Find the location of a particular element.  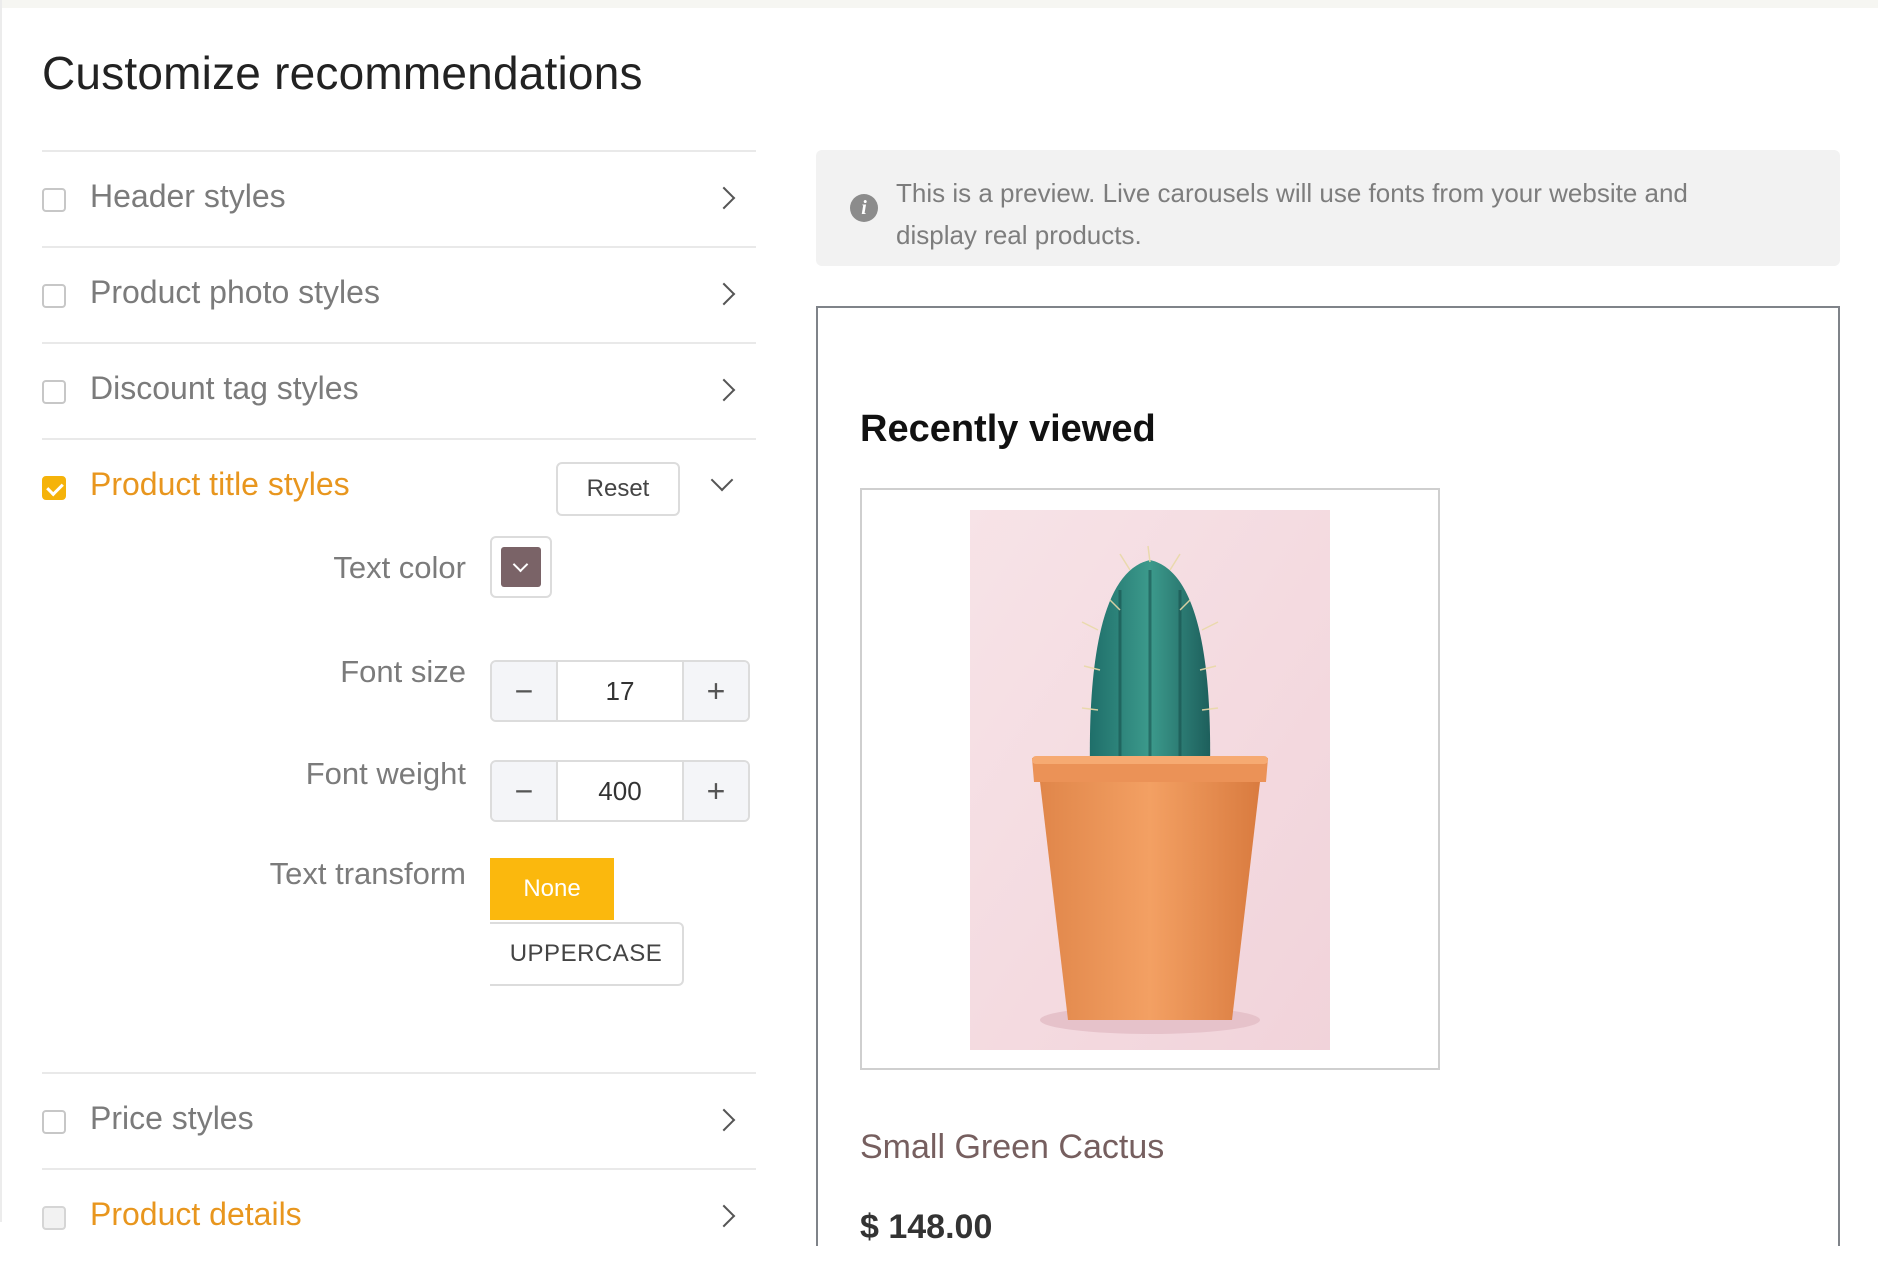

info-icon: i is located at coordinates (864, 208).